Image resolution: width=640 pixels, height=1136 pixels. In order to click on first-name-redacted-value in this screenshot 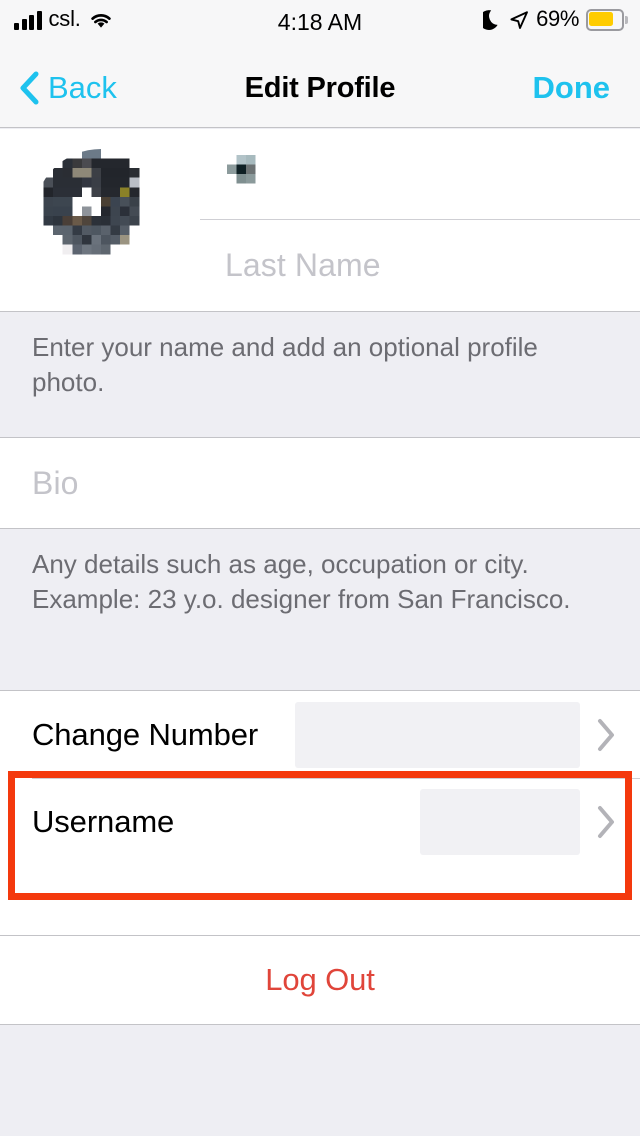, I will do `click(246, 174)`.